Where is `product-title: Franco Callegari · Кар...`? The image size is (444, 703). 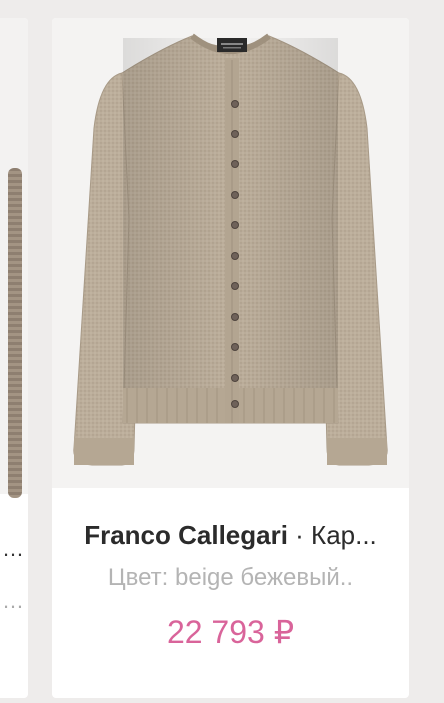
product-title: Franco Callegari · Кар... is located at coordinates (230, 535).